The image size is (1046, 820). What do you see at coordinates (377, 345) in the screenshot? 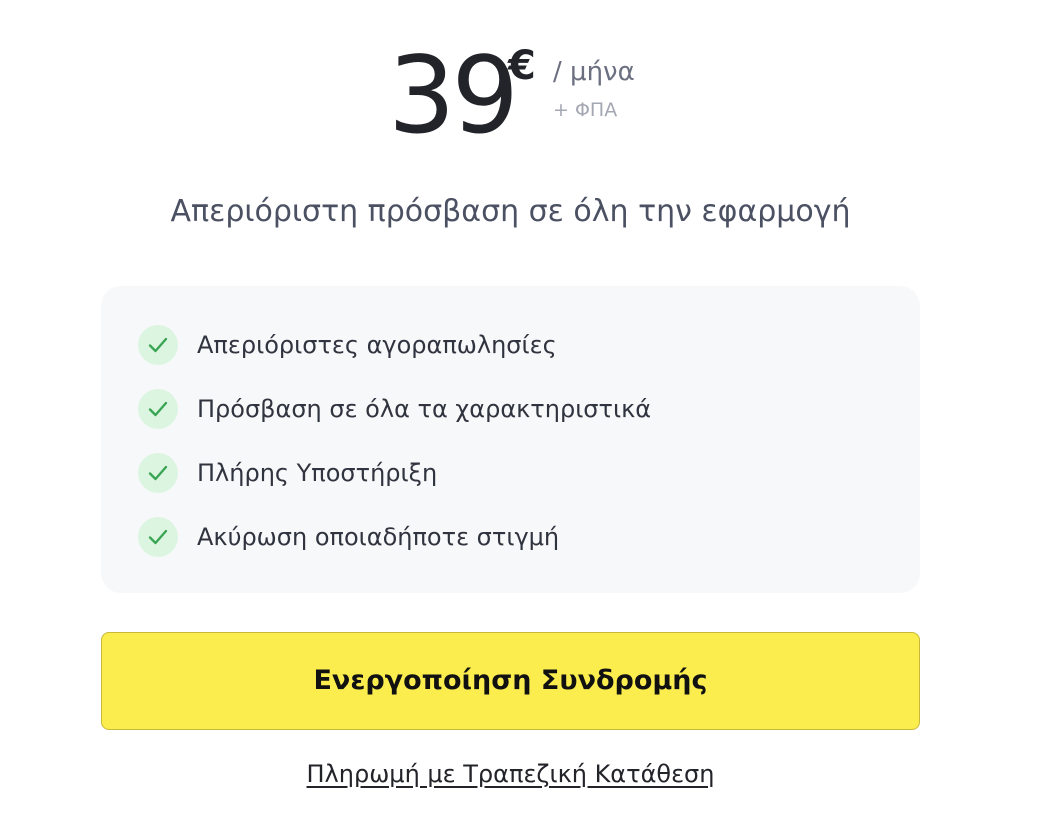
I see `feature-label: Απεριόριστες αγοραπωλησίες` at bounding box center [377, 345].